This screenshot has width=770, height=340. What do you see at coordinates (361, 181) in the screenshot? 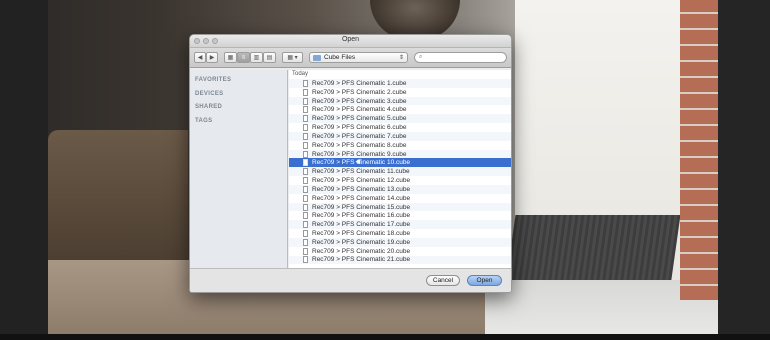
I see `file-name: Rec709 > PFS Cinematic 12.cube` at bounding box center [361, 181].